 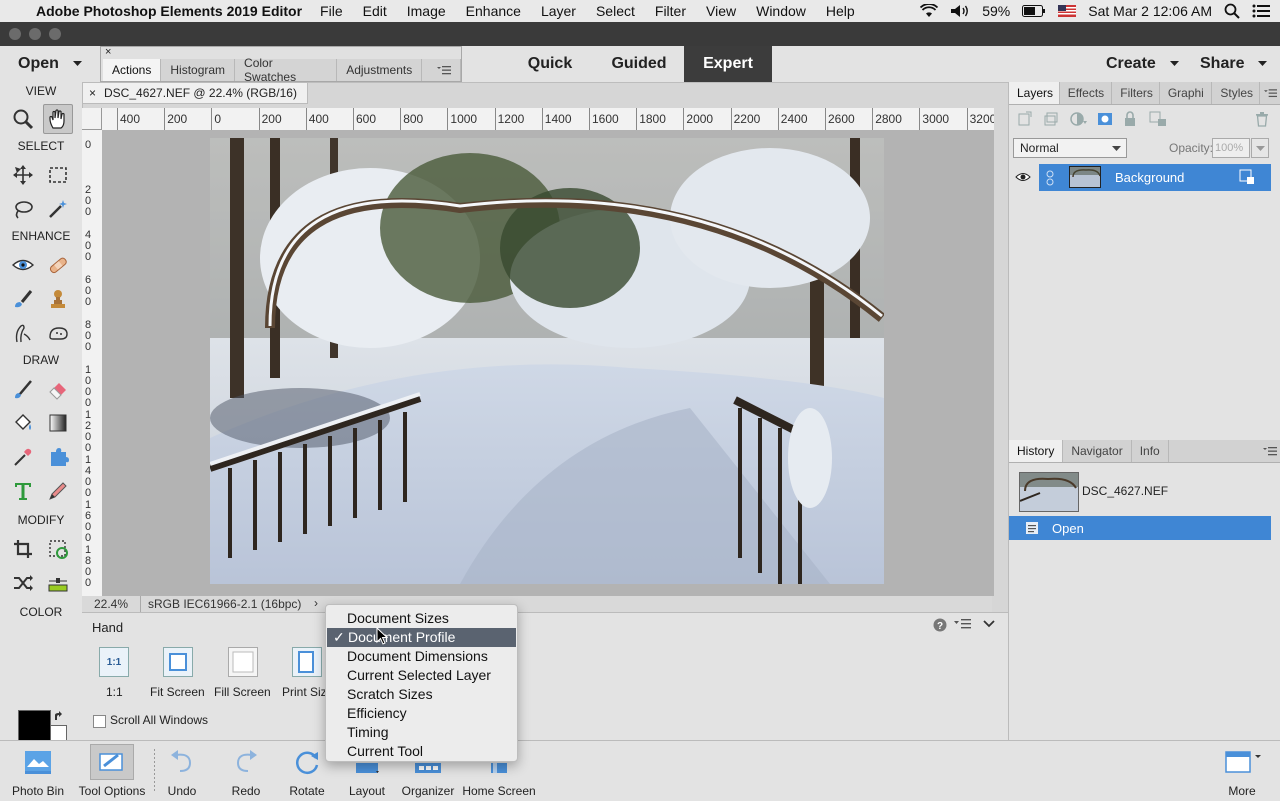 I want to click on pencil-tool, so click(x=58, y=491).